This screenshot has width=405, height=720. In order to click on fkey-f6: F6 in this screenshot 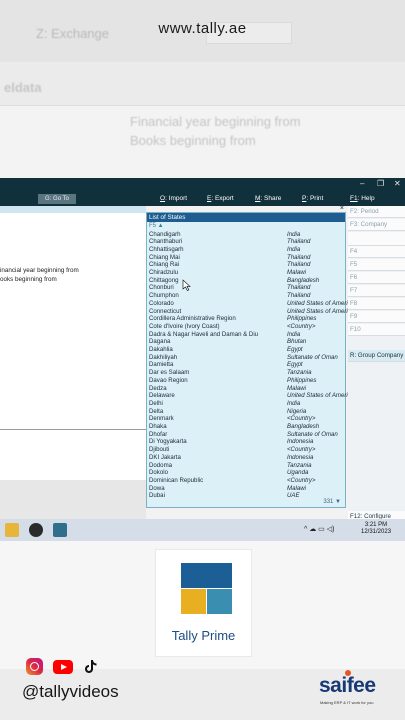, I will do `click(376, 278)`.